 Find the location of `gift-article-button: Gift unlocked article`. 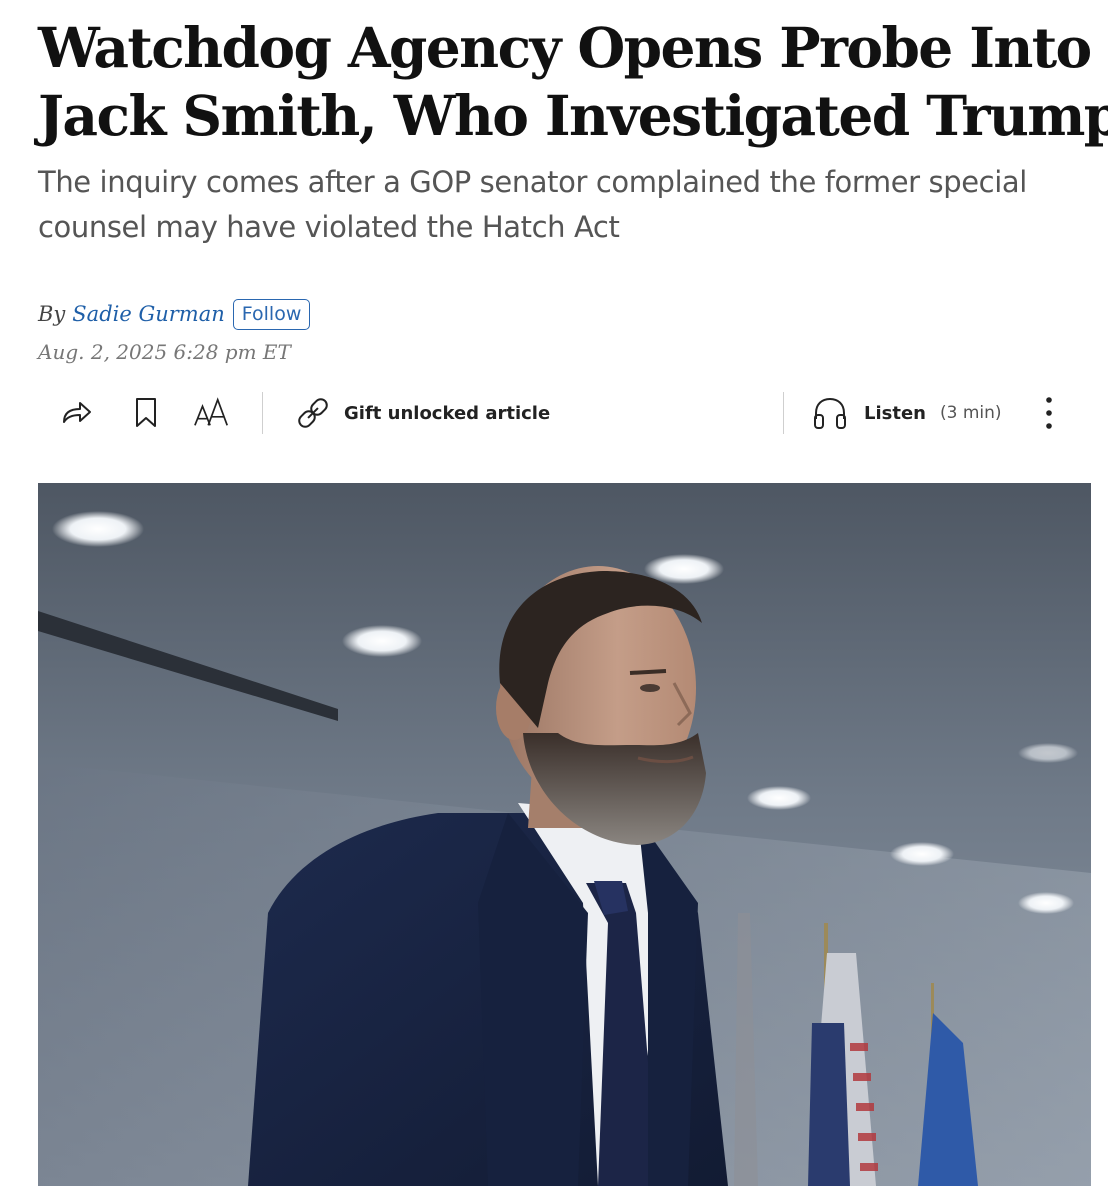

gift-article-button: Gift unlocked article is located at coordinates (422, 413).